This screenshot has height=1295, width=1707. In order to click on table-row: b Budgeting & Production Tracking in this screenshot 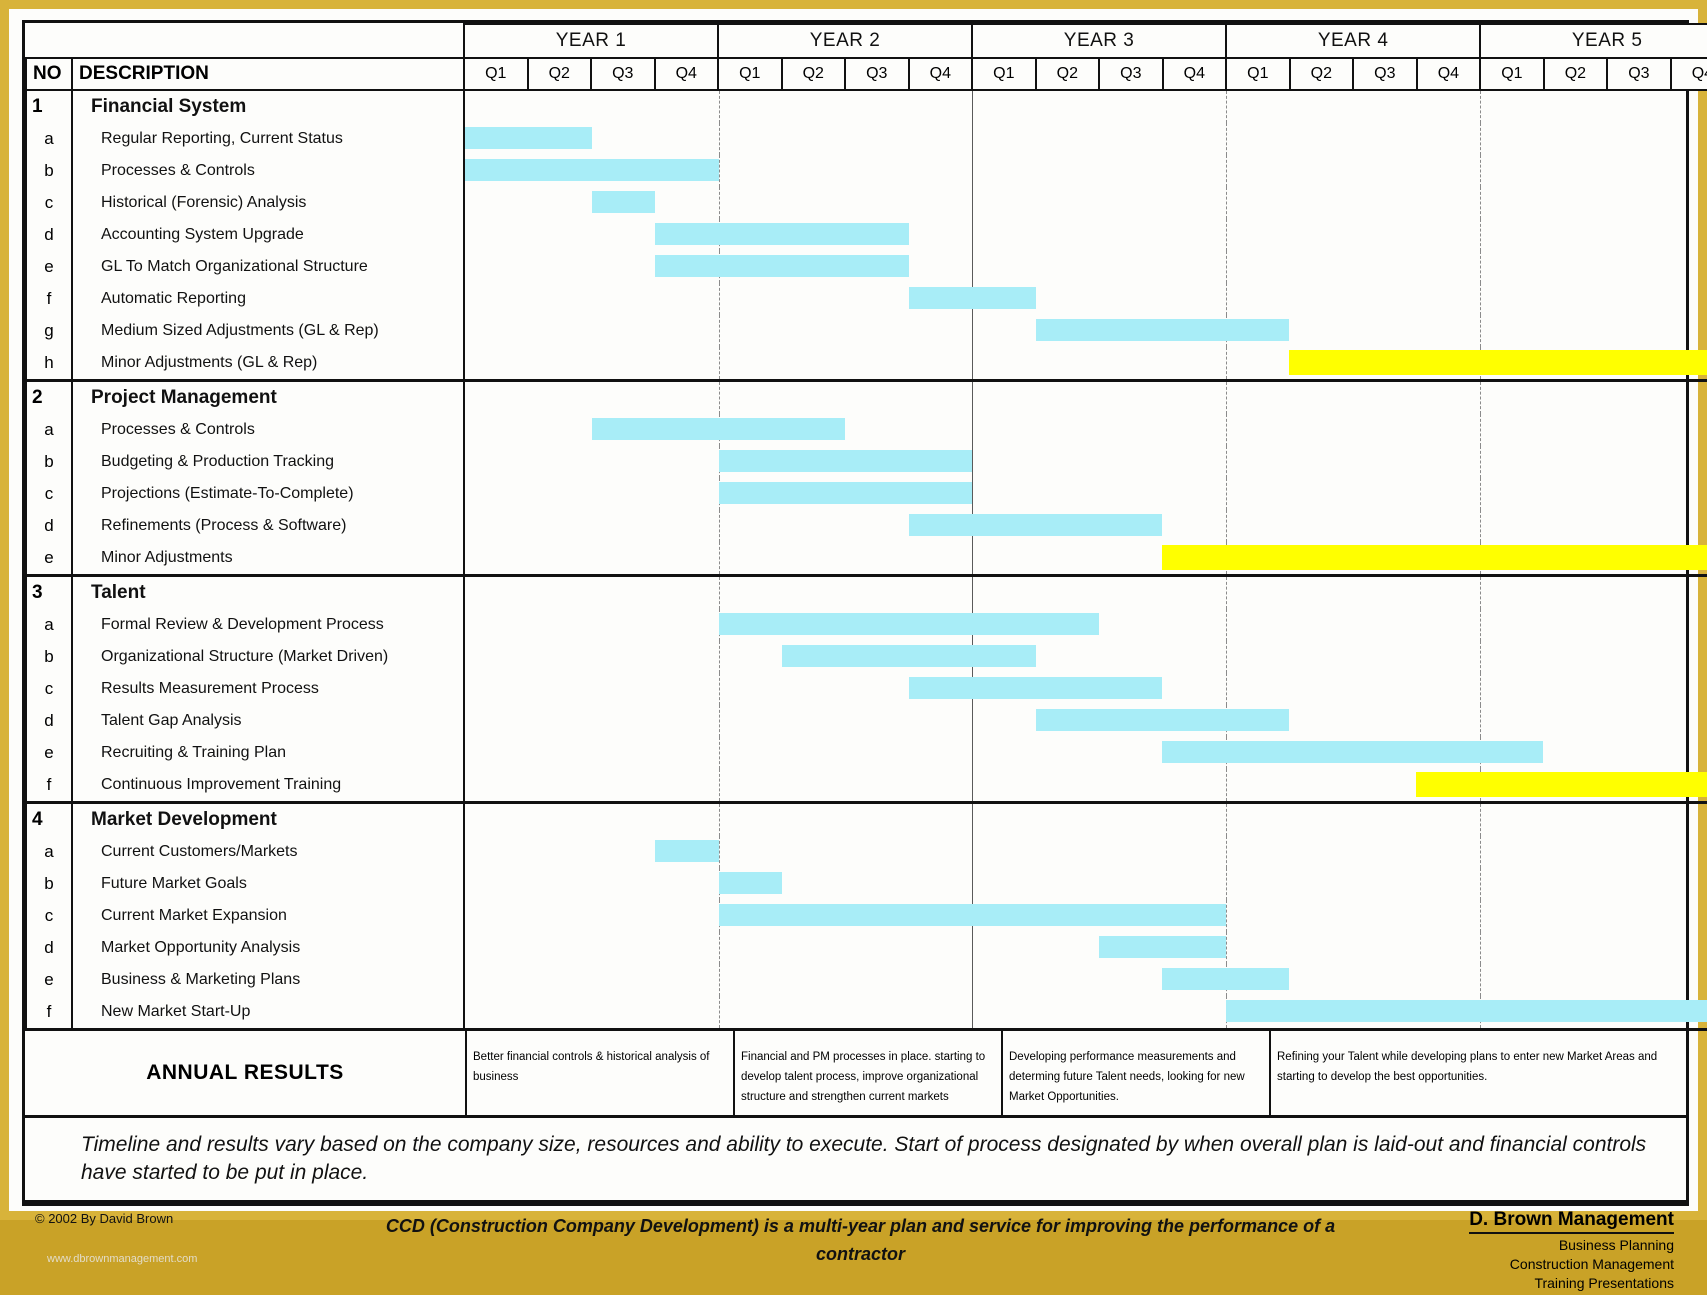, I will do `click(866, 462)`.